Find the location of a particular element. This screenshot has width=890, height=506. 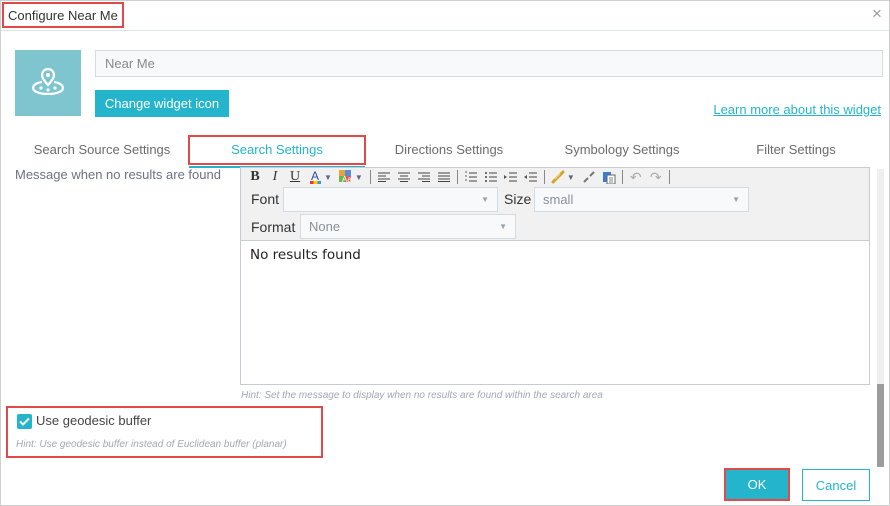

align-right-icon is located at coordinates (424, 177).